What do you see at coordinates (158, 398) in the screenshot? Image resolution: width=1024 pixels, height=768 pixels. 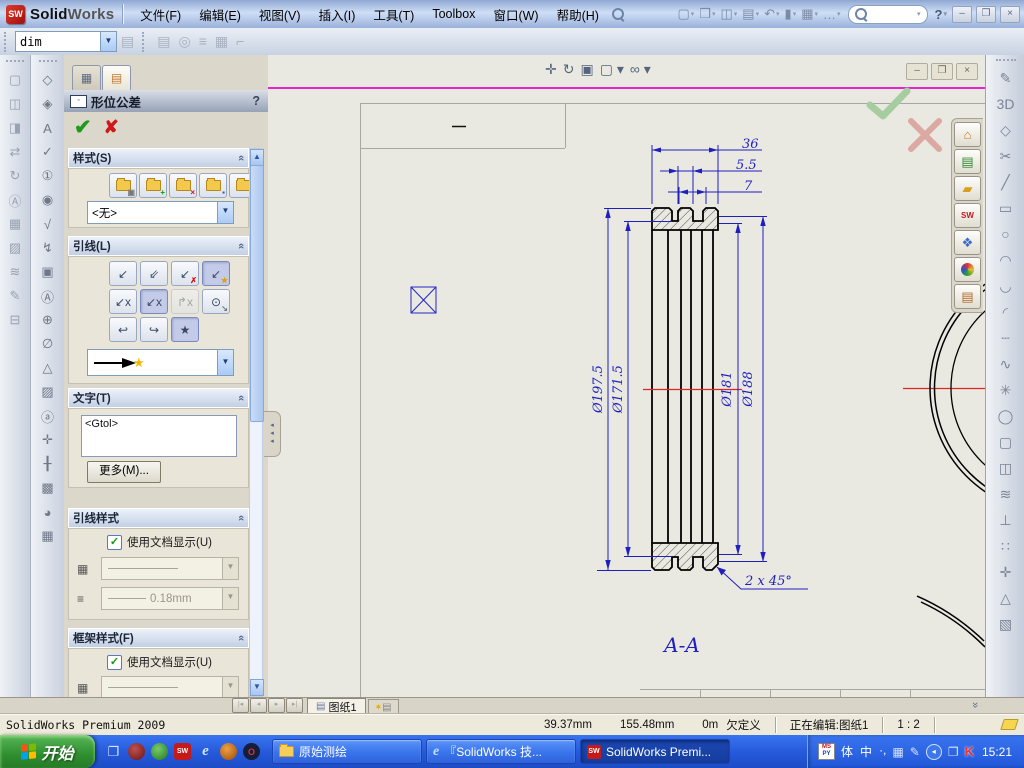 I see `section-header-text: 文字(T) «` at bounding box center [158, 398].